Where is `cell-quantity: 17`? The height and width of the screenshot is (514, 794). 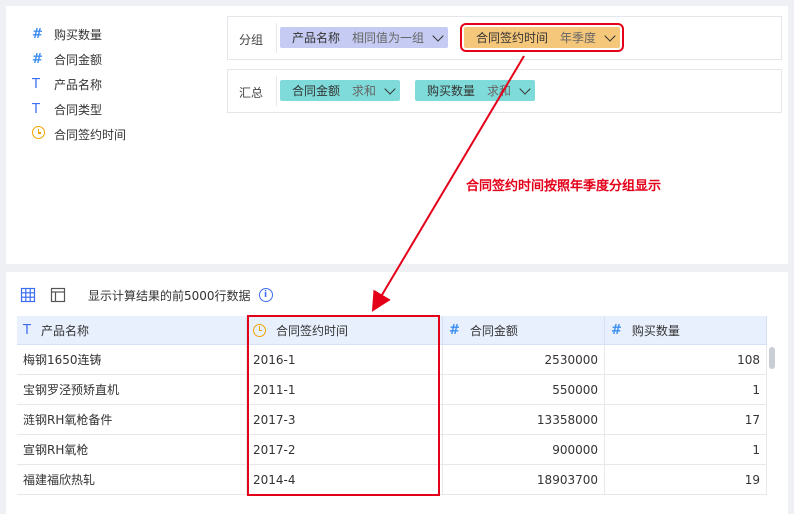 cell-quantity: 17 is located at coordinates (686, 419).